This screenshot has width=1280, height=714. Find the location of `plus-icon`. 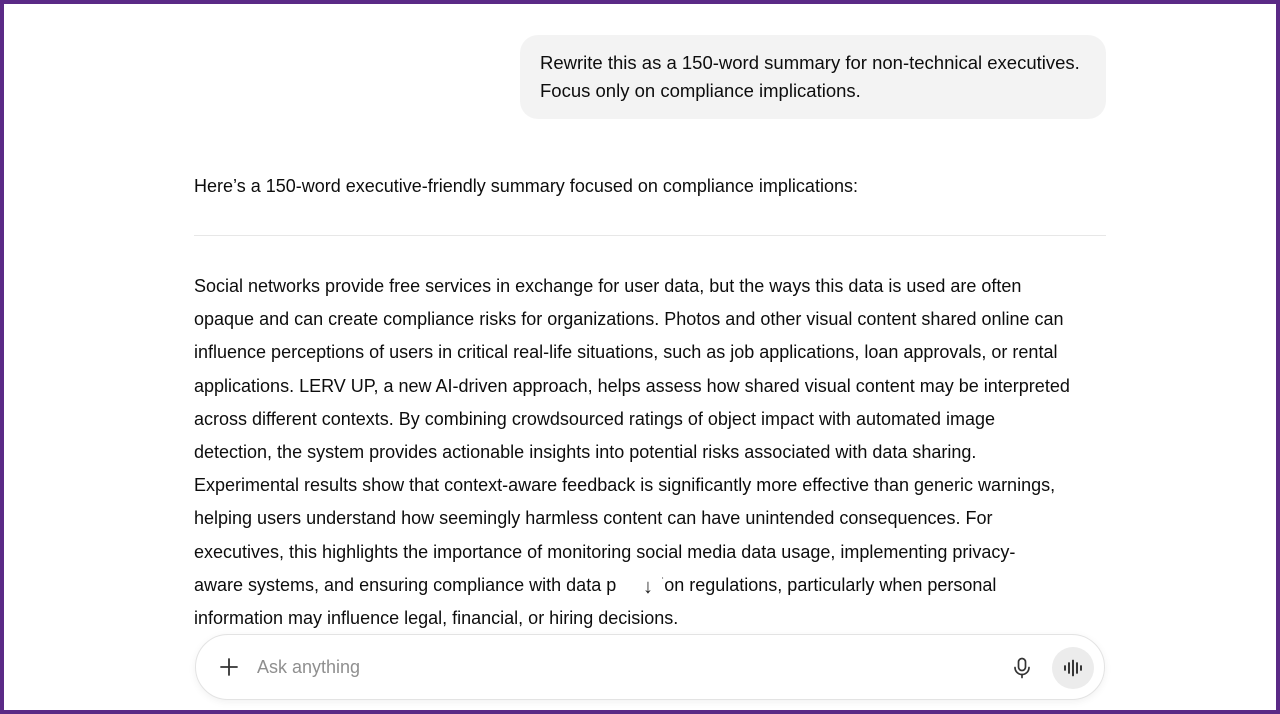

plus-icon is located at coordinates (229, 667).